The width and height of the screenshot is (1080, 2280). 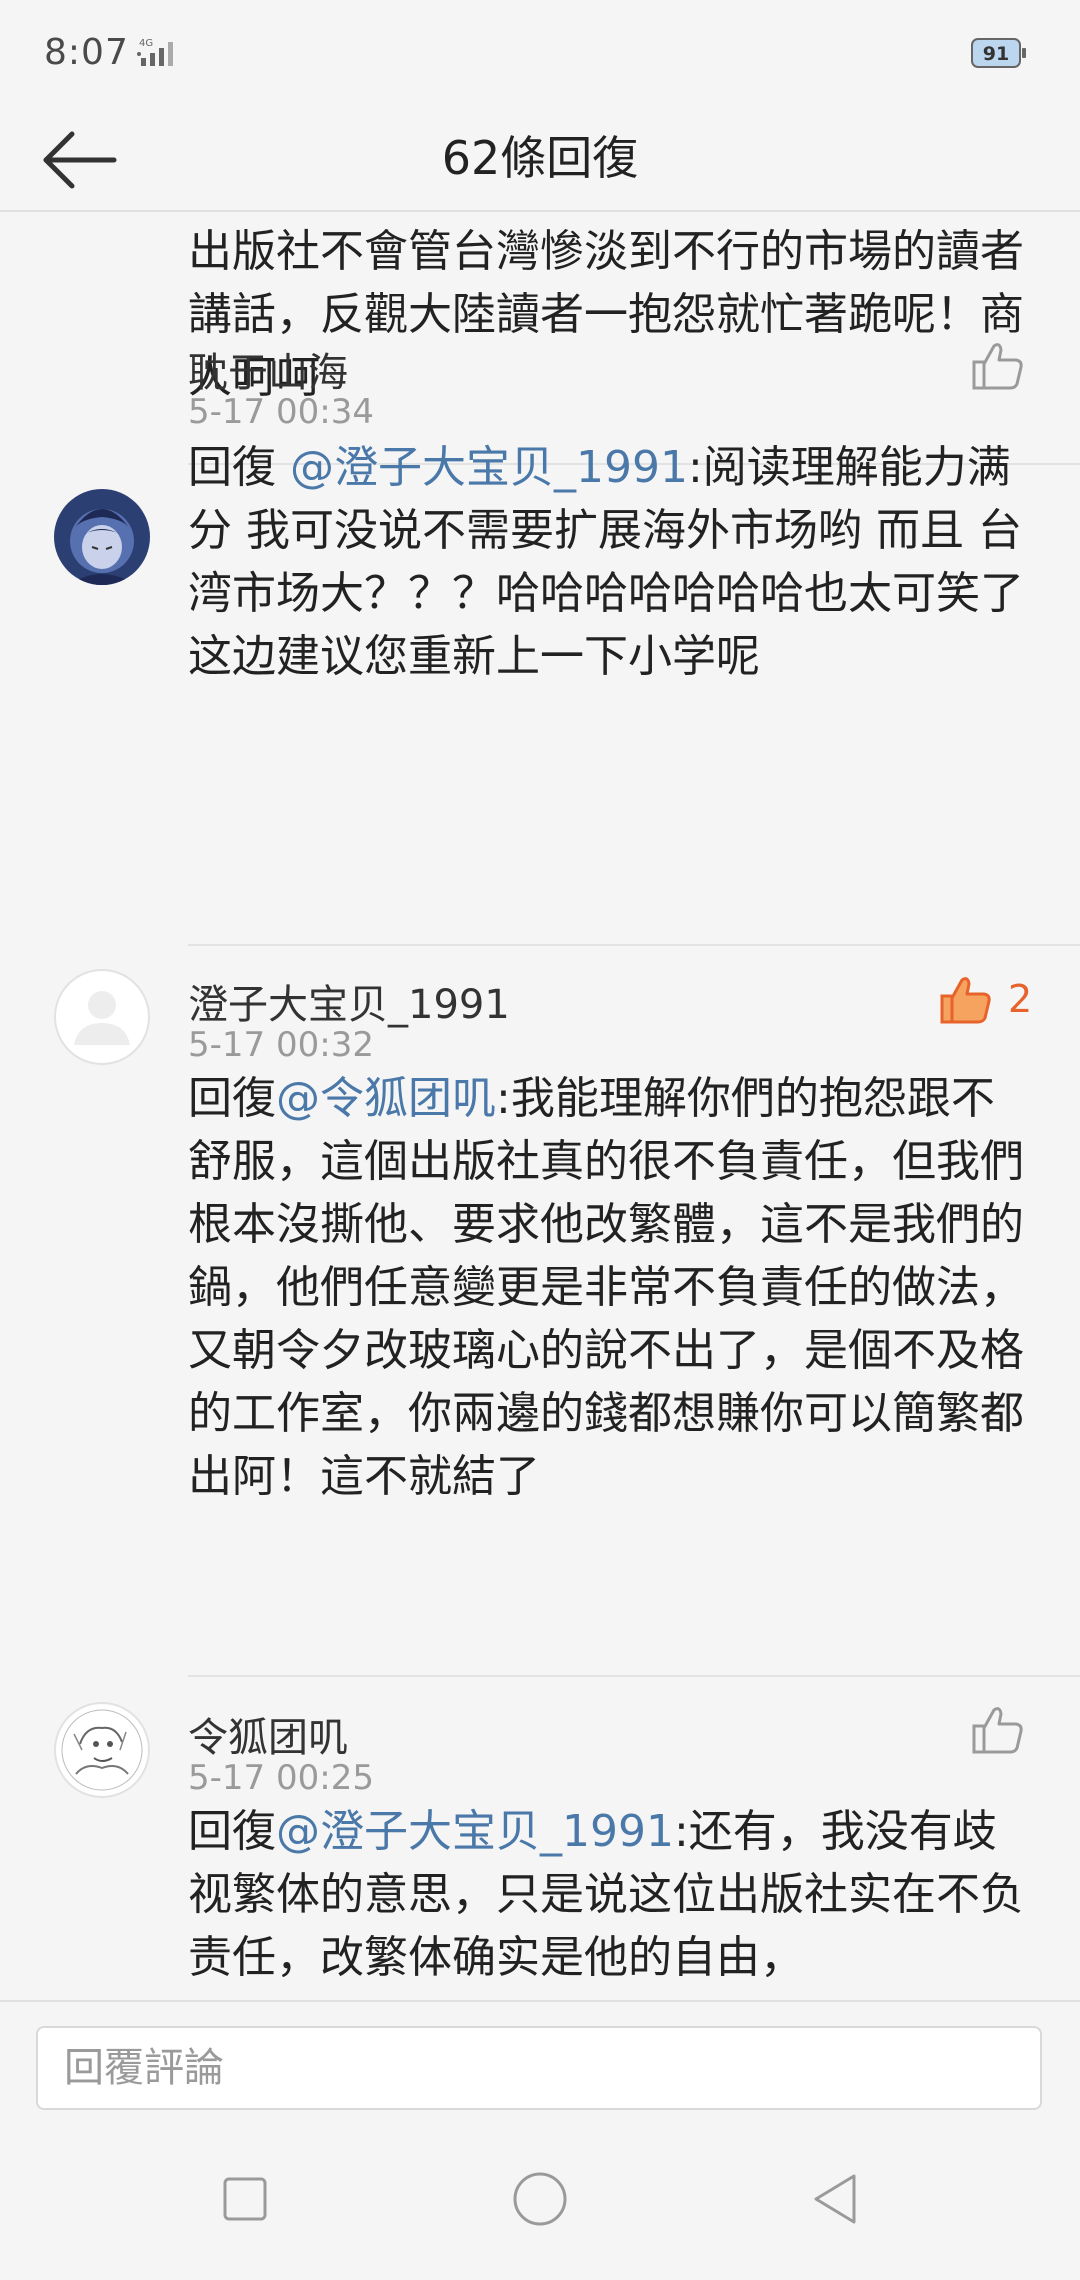 What do you see at coordinates (349, 1001) in the screenshot?
I see `username: 澄子大宝贝_1991` at bounding box center [349, 1001].